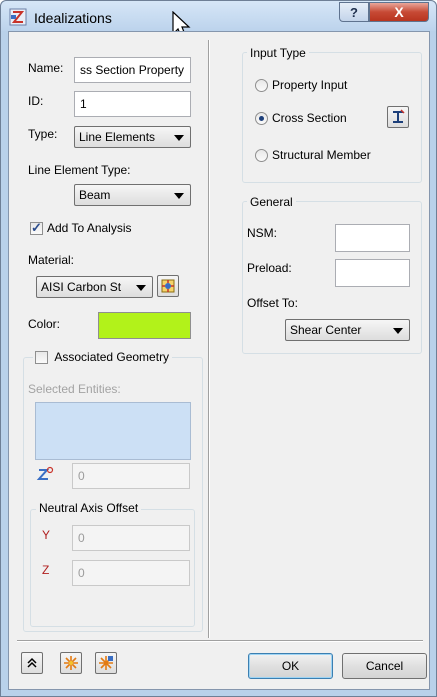 This screenshot has height=697, width=437. I want to click on name-label: Name:, so click(46, 68).